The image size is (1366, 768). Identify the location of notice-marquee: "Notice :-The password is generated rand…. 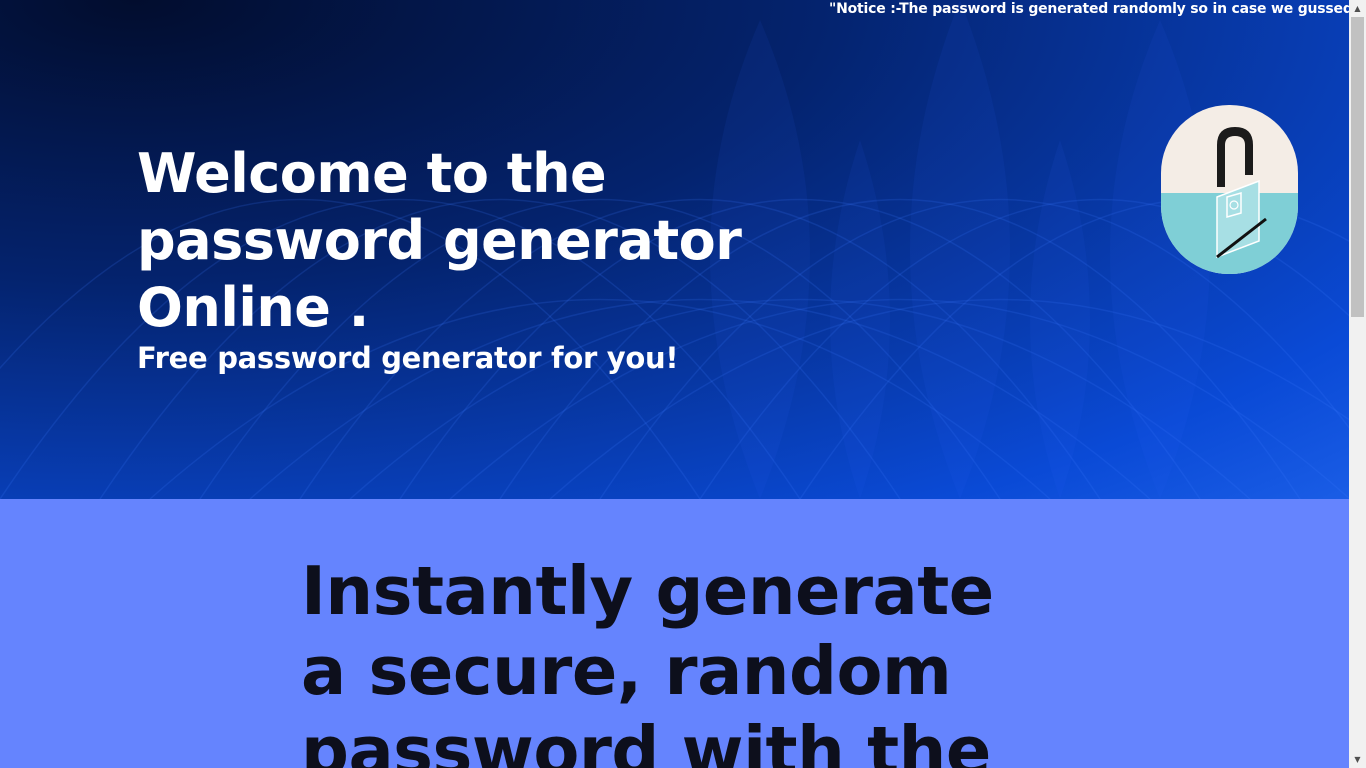
(1089, 9).